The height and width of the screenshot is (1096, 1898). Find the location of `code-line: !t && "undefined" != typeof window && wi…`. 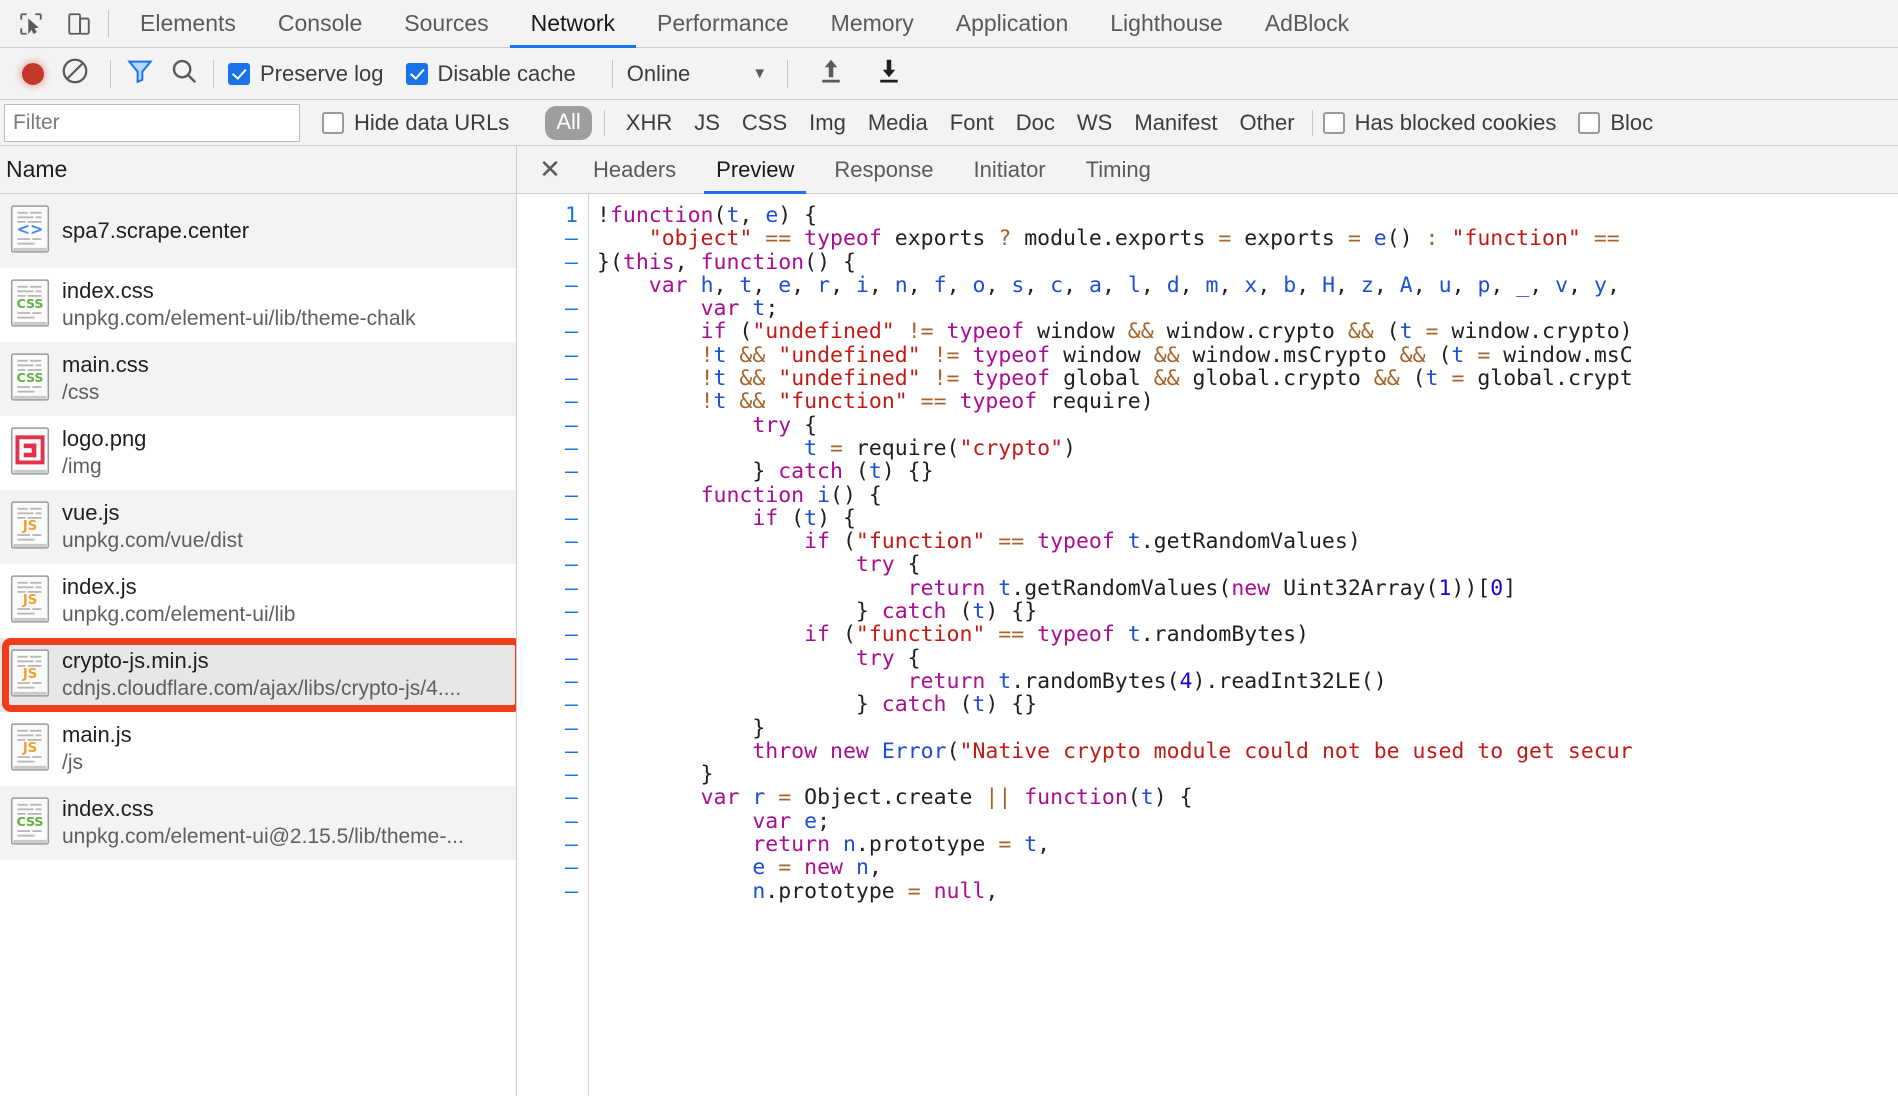

code-line: !t && "undefined" != typeof window && wi… is located at coordinates (1166, 355).